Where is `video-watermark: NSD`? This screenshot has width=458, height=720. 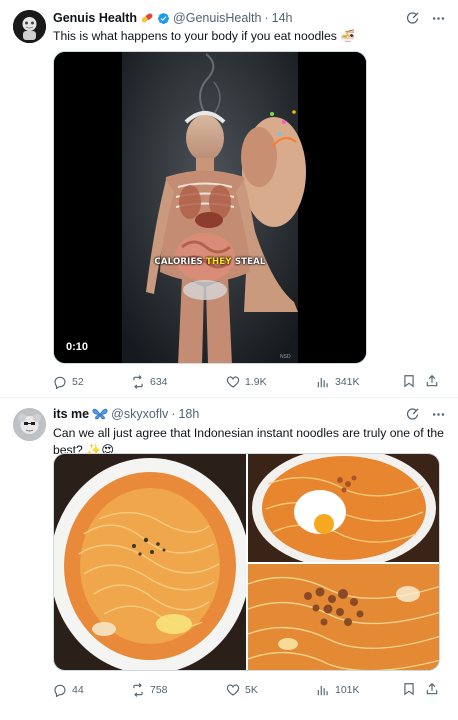 video-watermark: NSD is located at coordinates (285, 357).